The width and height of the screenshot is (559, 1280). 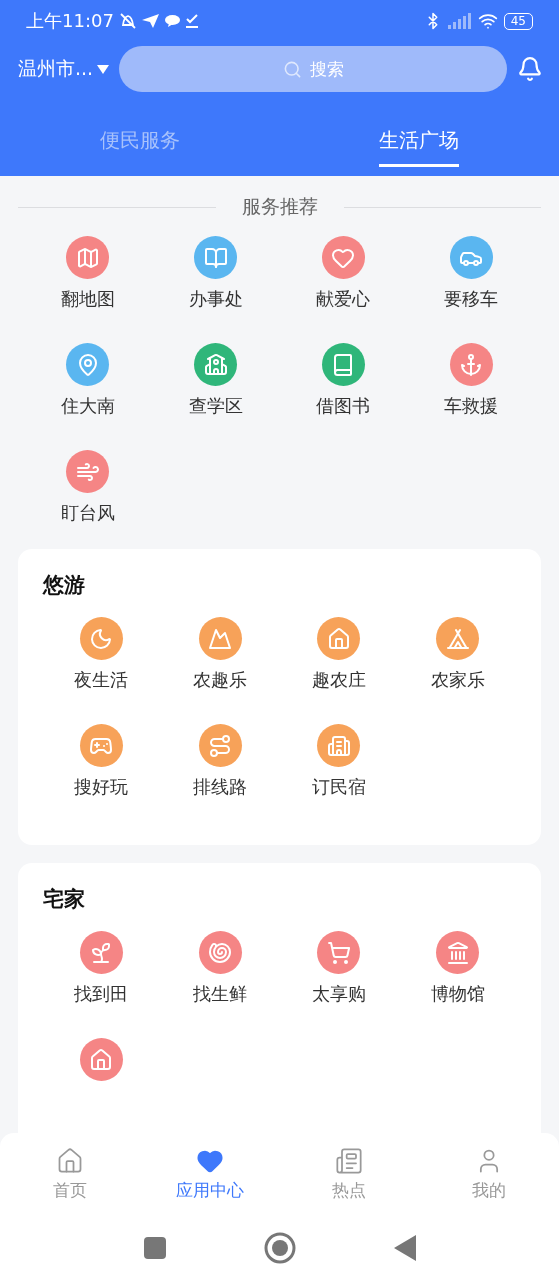 What do you see at coordinates (209, 1174) in the screenshot?
I see `nav-item: 应用中心` at bounding box center [209, 1174].